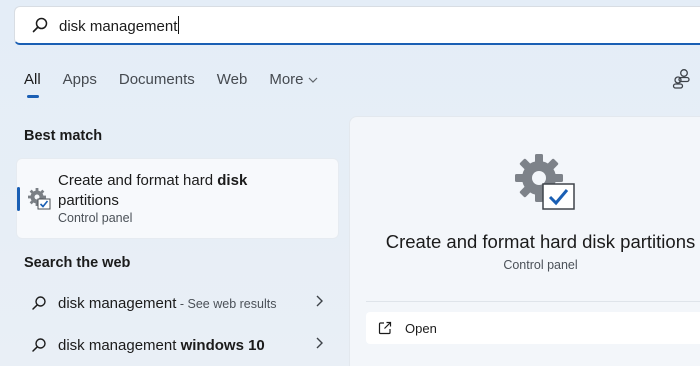 Image resolution: width=700 pixels, height=366 pixels. Describe the element at coordinates (533, 301) in the screenshot. I see `divider` at that location.